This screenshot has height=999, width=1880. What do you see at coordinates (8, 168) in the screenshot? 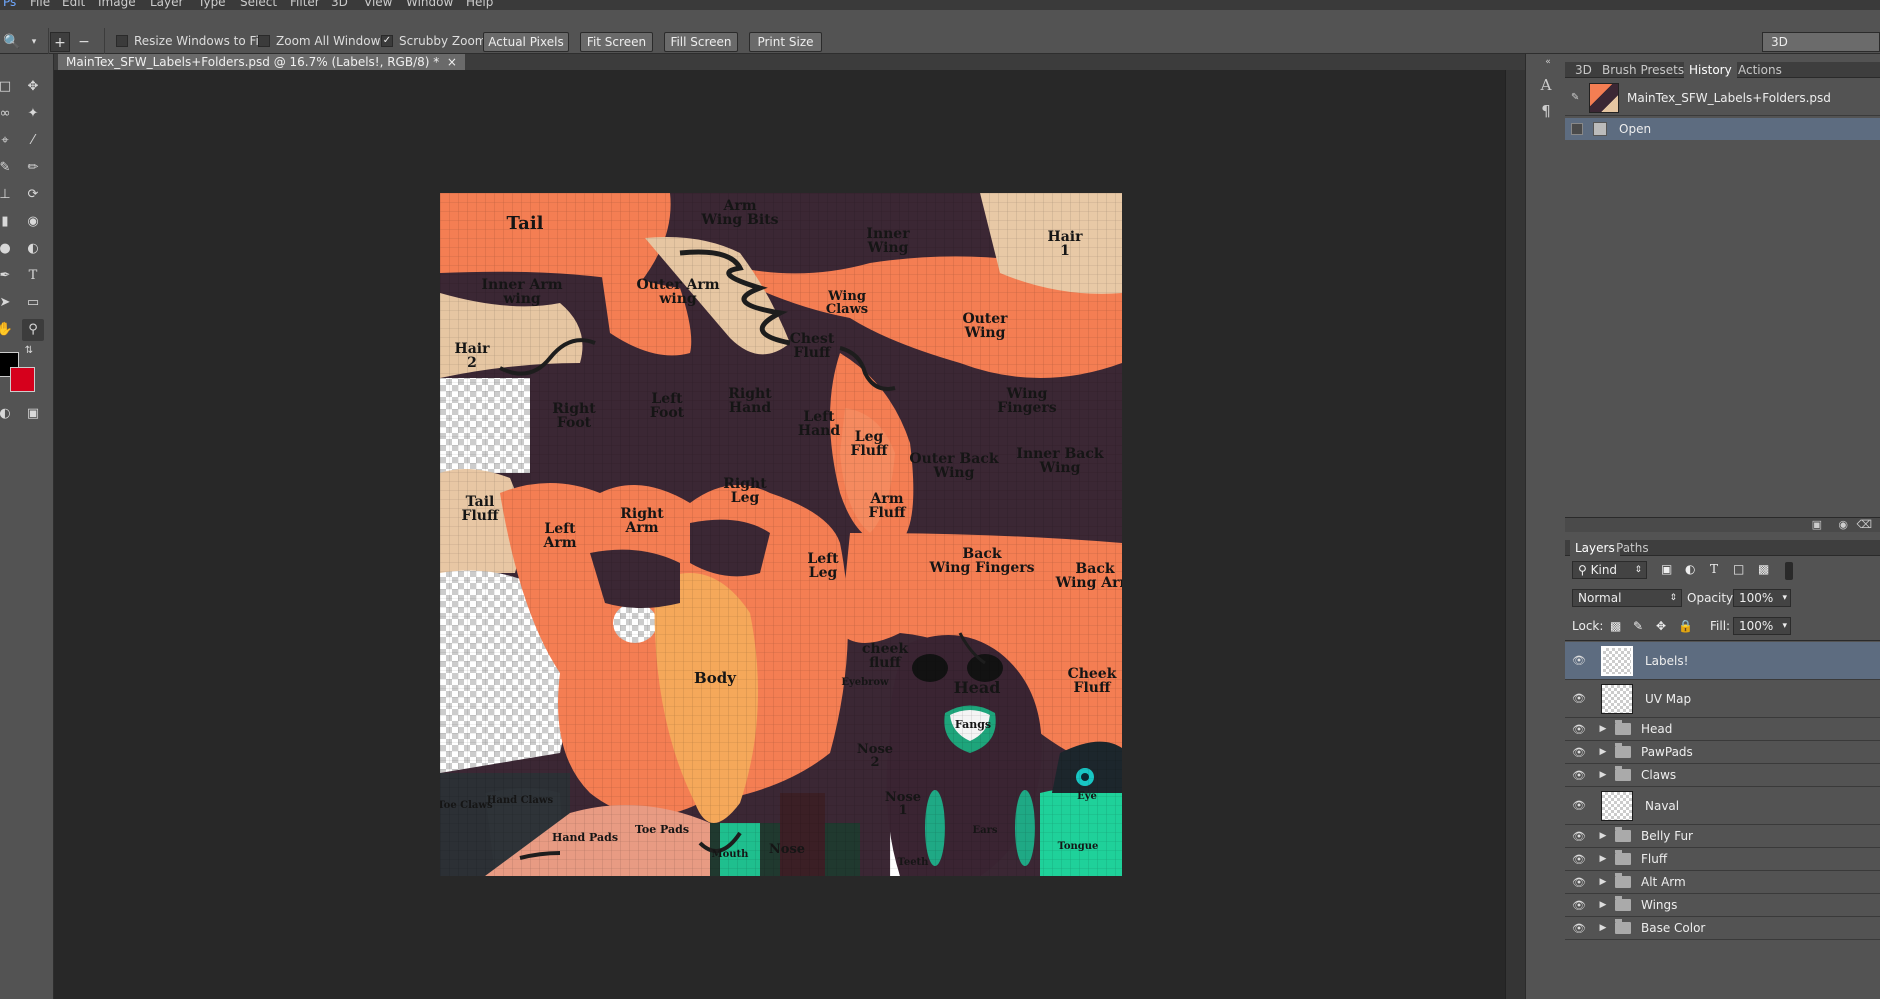
I see `healing-brush-tool-icon: ✎` at bounding box center [8, 168].